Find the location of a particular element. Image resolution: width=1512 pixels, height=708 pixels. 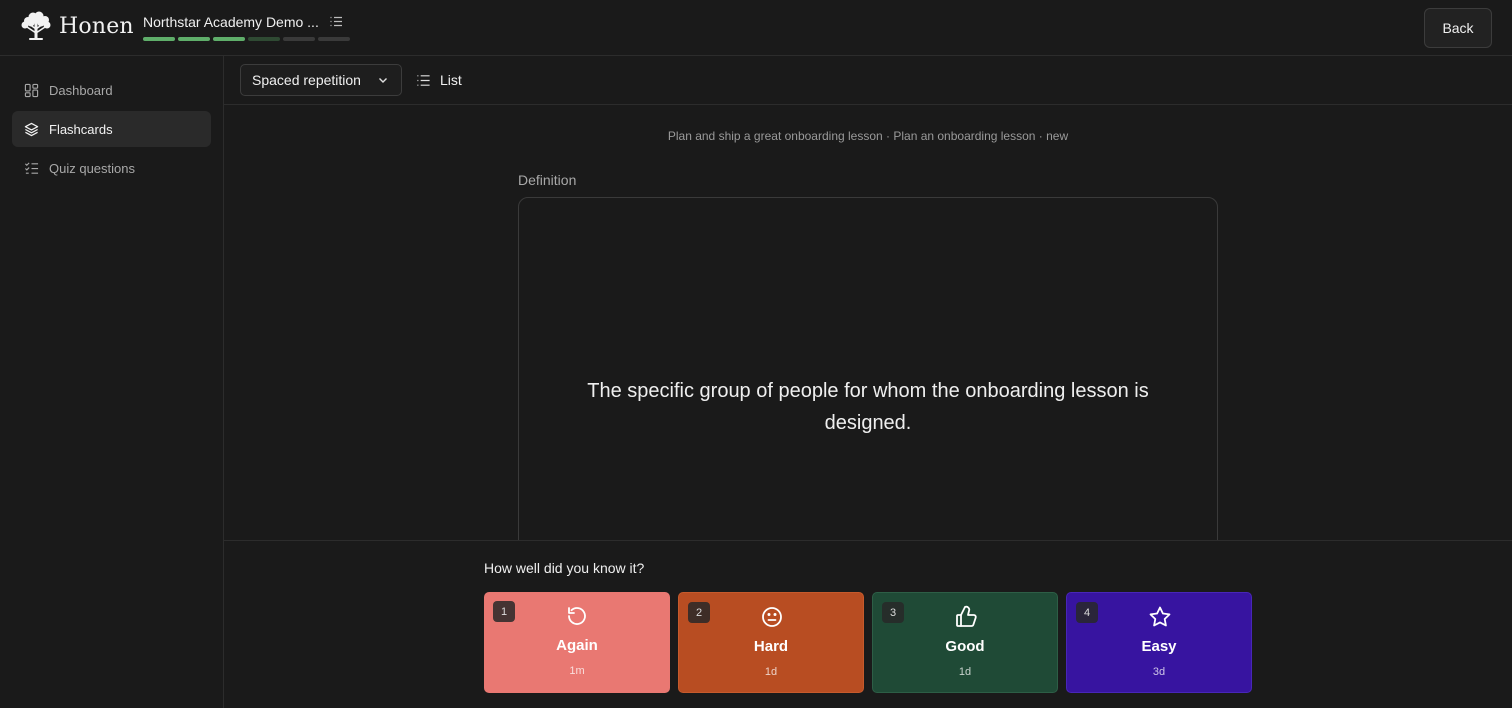

sidebar-item-flashcards: Flashcards is located at coordinates (111, 129).